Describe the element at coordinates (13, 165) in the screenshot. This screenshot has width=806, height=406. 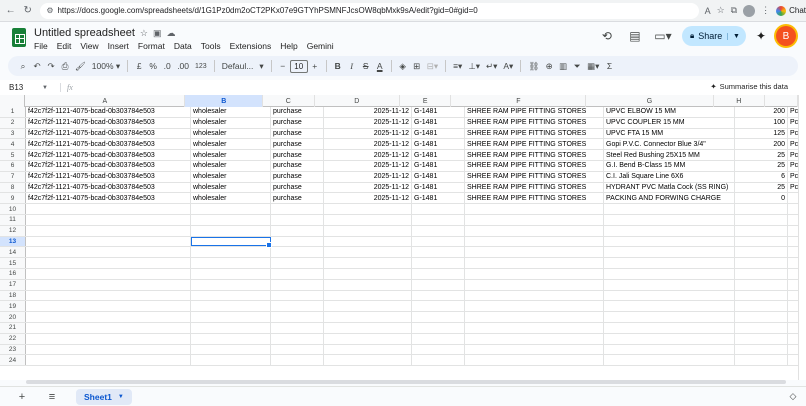
I see `row-header: 6` at that location.